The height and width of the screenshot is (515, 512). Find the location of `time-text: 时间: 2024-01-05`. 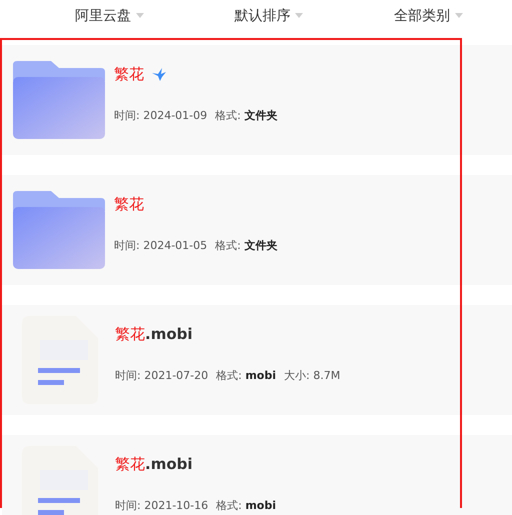

time-text: 时间: 2024-01-05 is located at coordinates (161, 245).